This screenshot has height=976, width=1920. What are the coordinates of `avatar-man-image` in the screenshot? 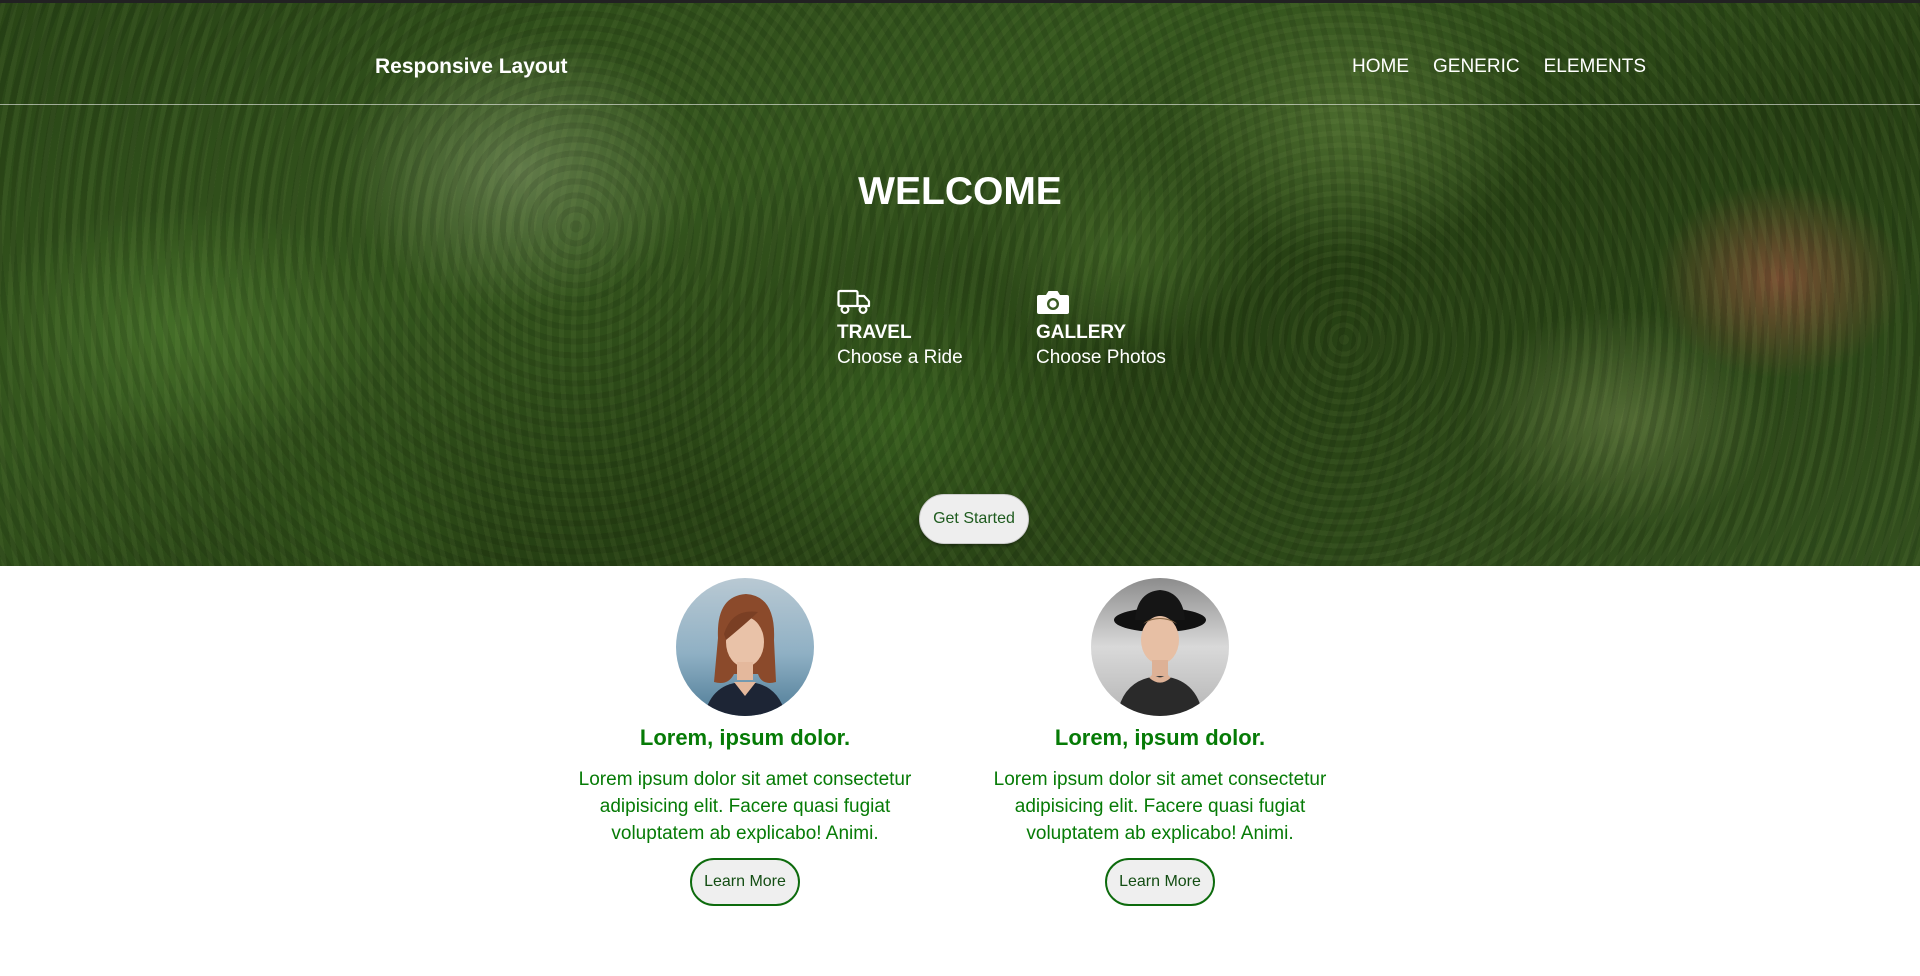 It's located at (1160, 647).